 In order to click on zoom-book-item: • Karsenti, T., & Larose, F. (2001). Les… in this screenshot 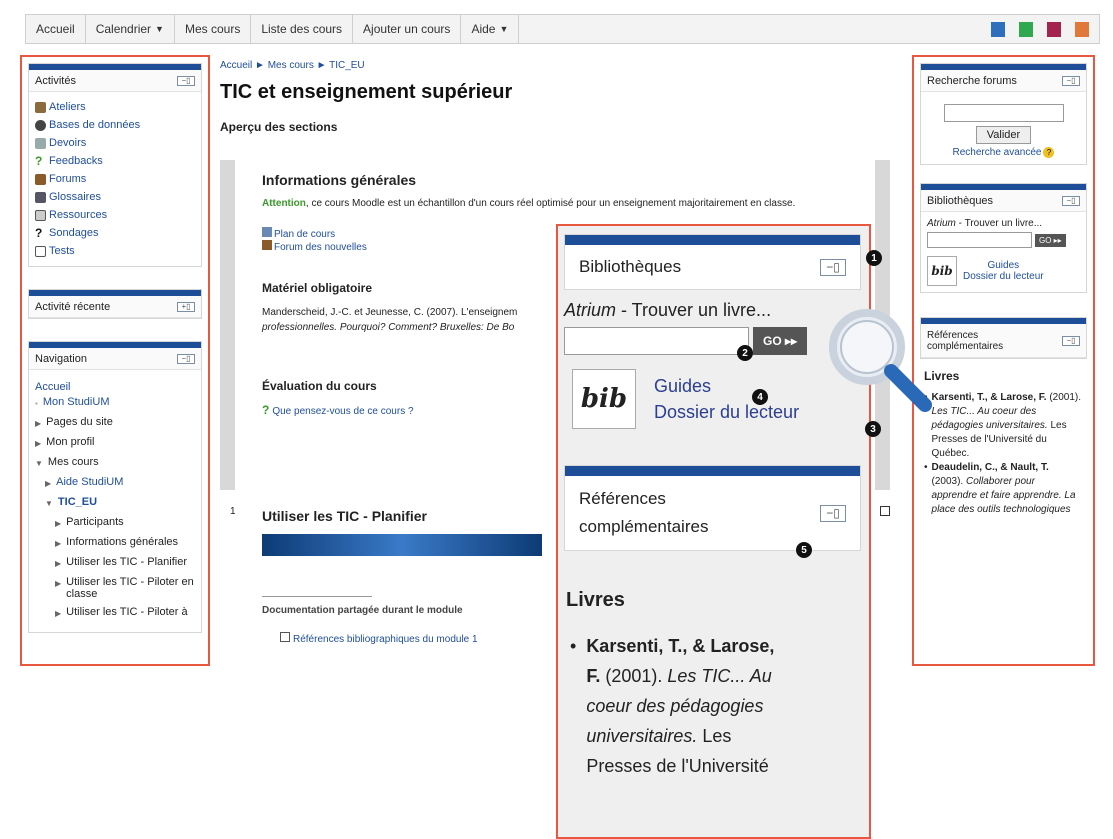, I will do `click(713, 706)`.